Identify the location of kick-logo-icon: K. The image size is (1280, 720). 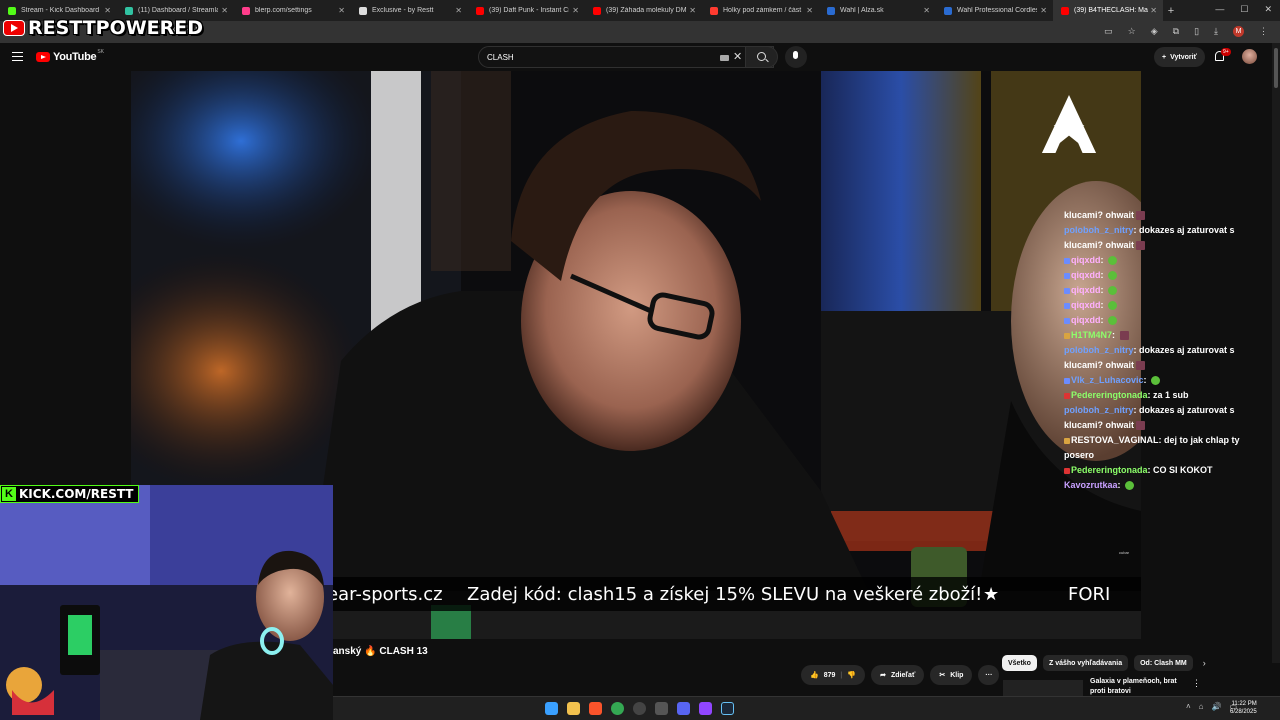
(9, 494).